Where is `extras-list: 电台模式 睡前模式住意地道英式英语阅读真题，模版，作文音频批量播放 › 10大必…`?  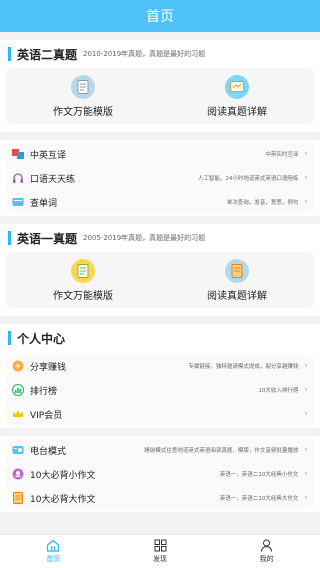 extras-list: 电台模式 睡前模式住意地道英式英语阅读真题，模版，作文音频批量播放 › 10大必… is located at coordinates (160, 474).